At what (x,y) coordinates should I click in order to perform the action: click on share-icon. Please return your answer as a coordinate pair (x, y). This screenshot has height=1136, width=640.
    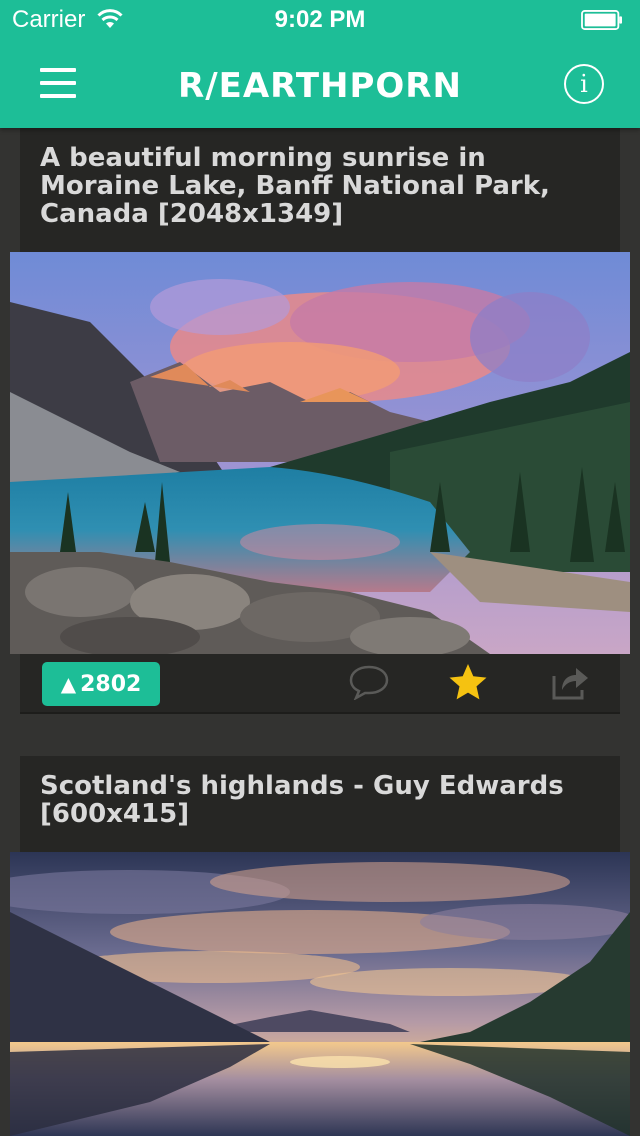
    Looking at the image, I should click on (569, 682).